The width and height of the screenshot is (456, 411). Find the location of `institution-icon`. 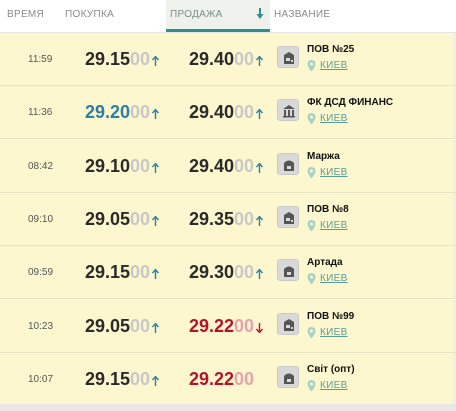

institution-icon is located at coordinates (288, 110).